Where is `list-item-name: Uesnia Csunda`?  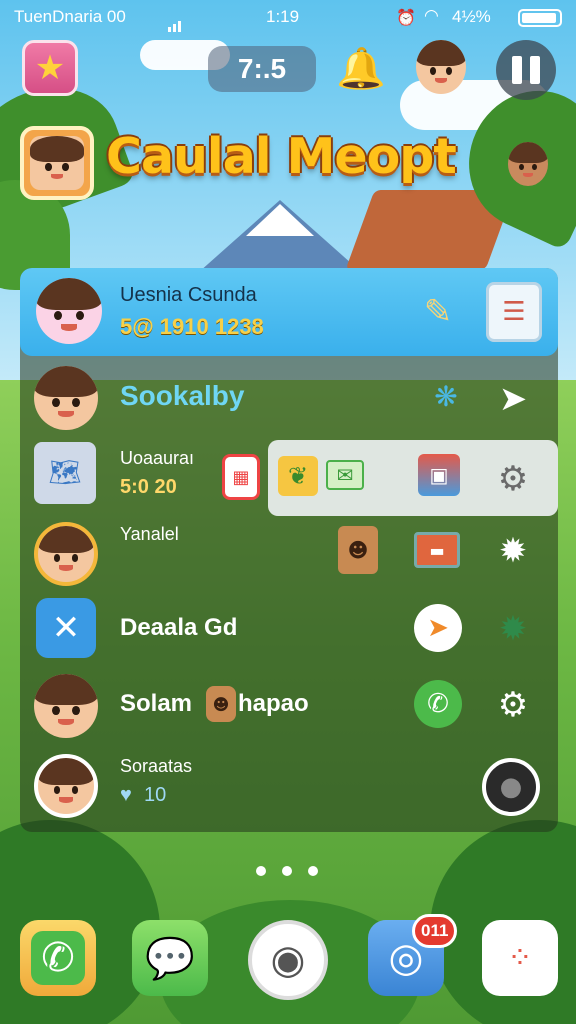 list-item-name: Uesnia Csunda is located at coordinates (188, 295).